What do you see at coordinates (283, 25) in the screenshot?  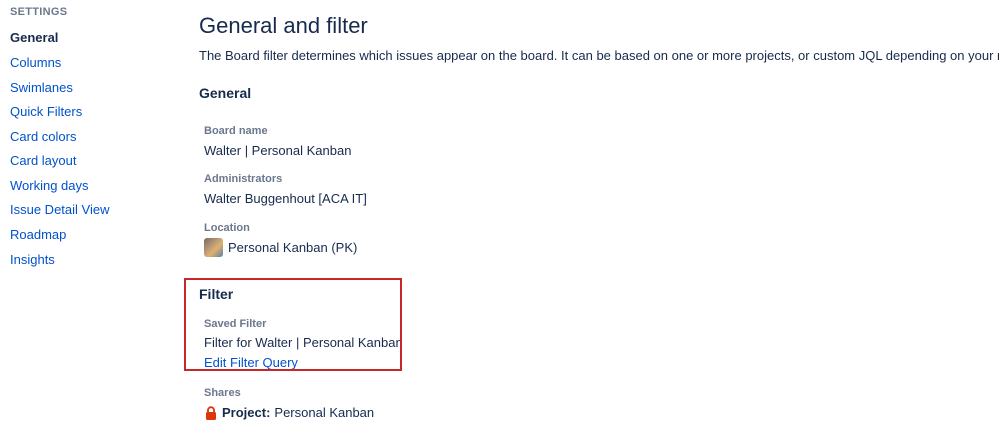 I see `page-title: General and filter` at bounding box center [283, 25].